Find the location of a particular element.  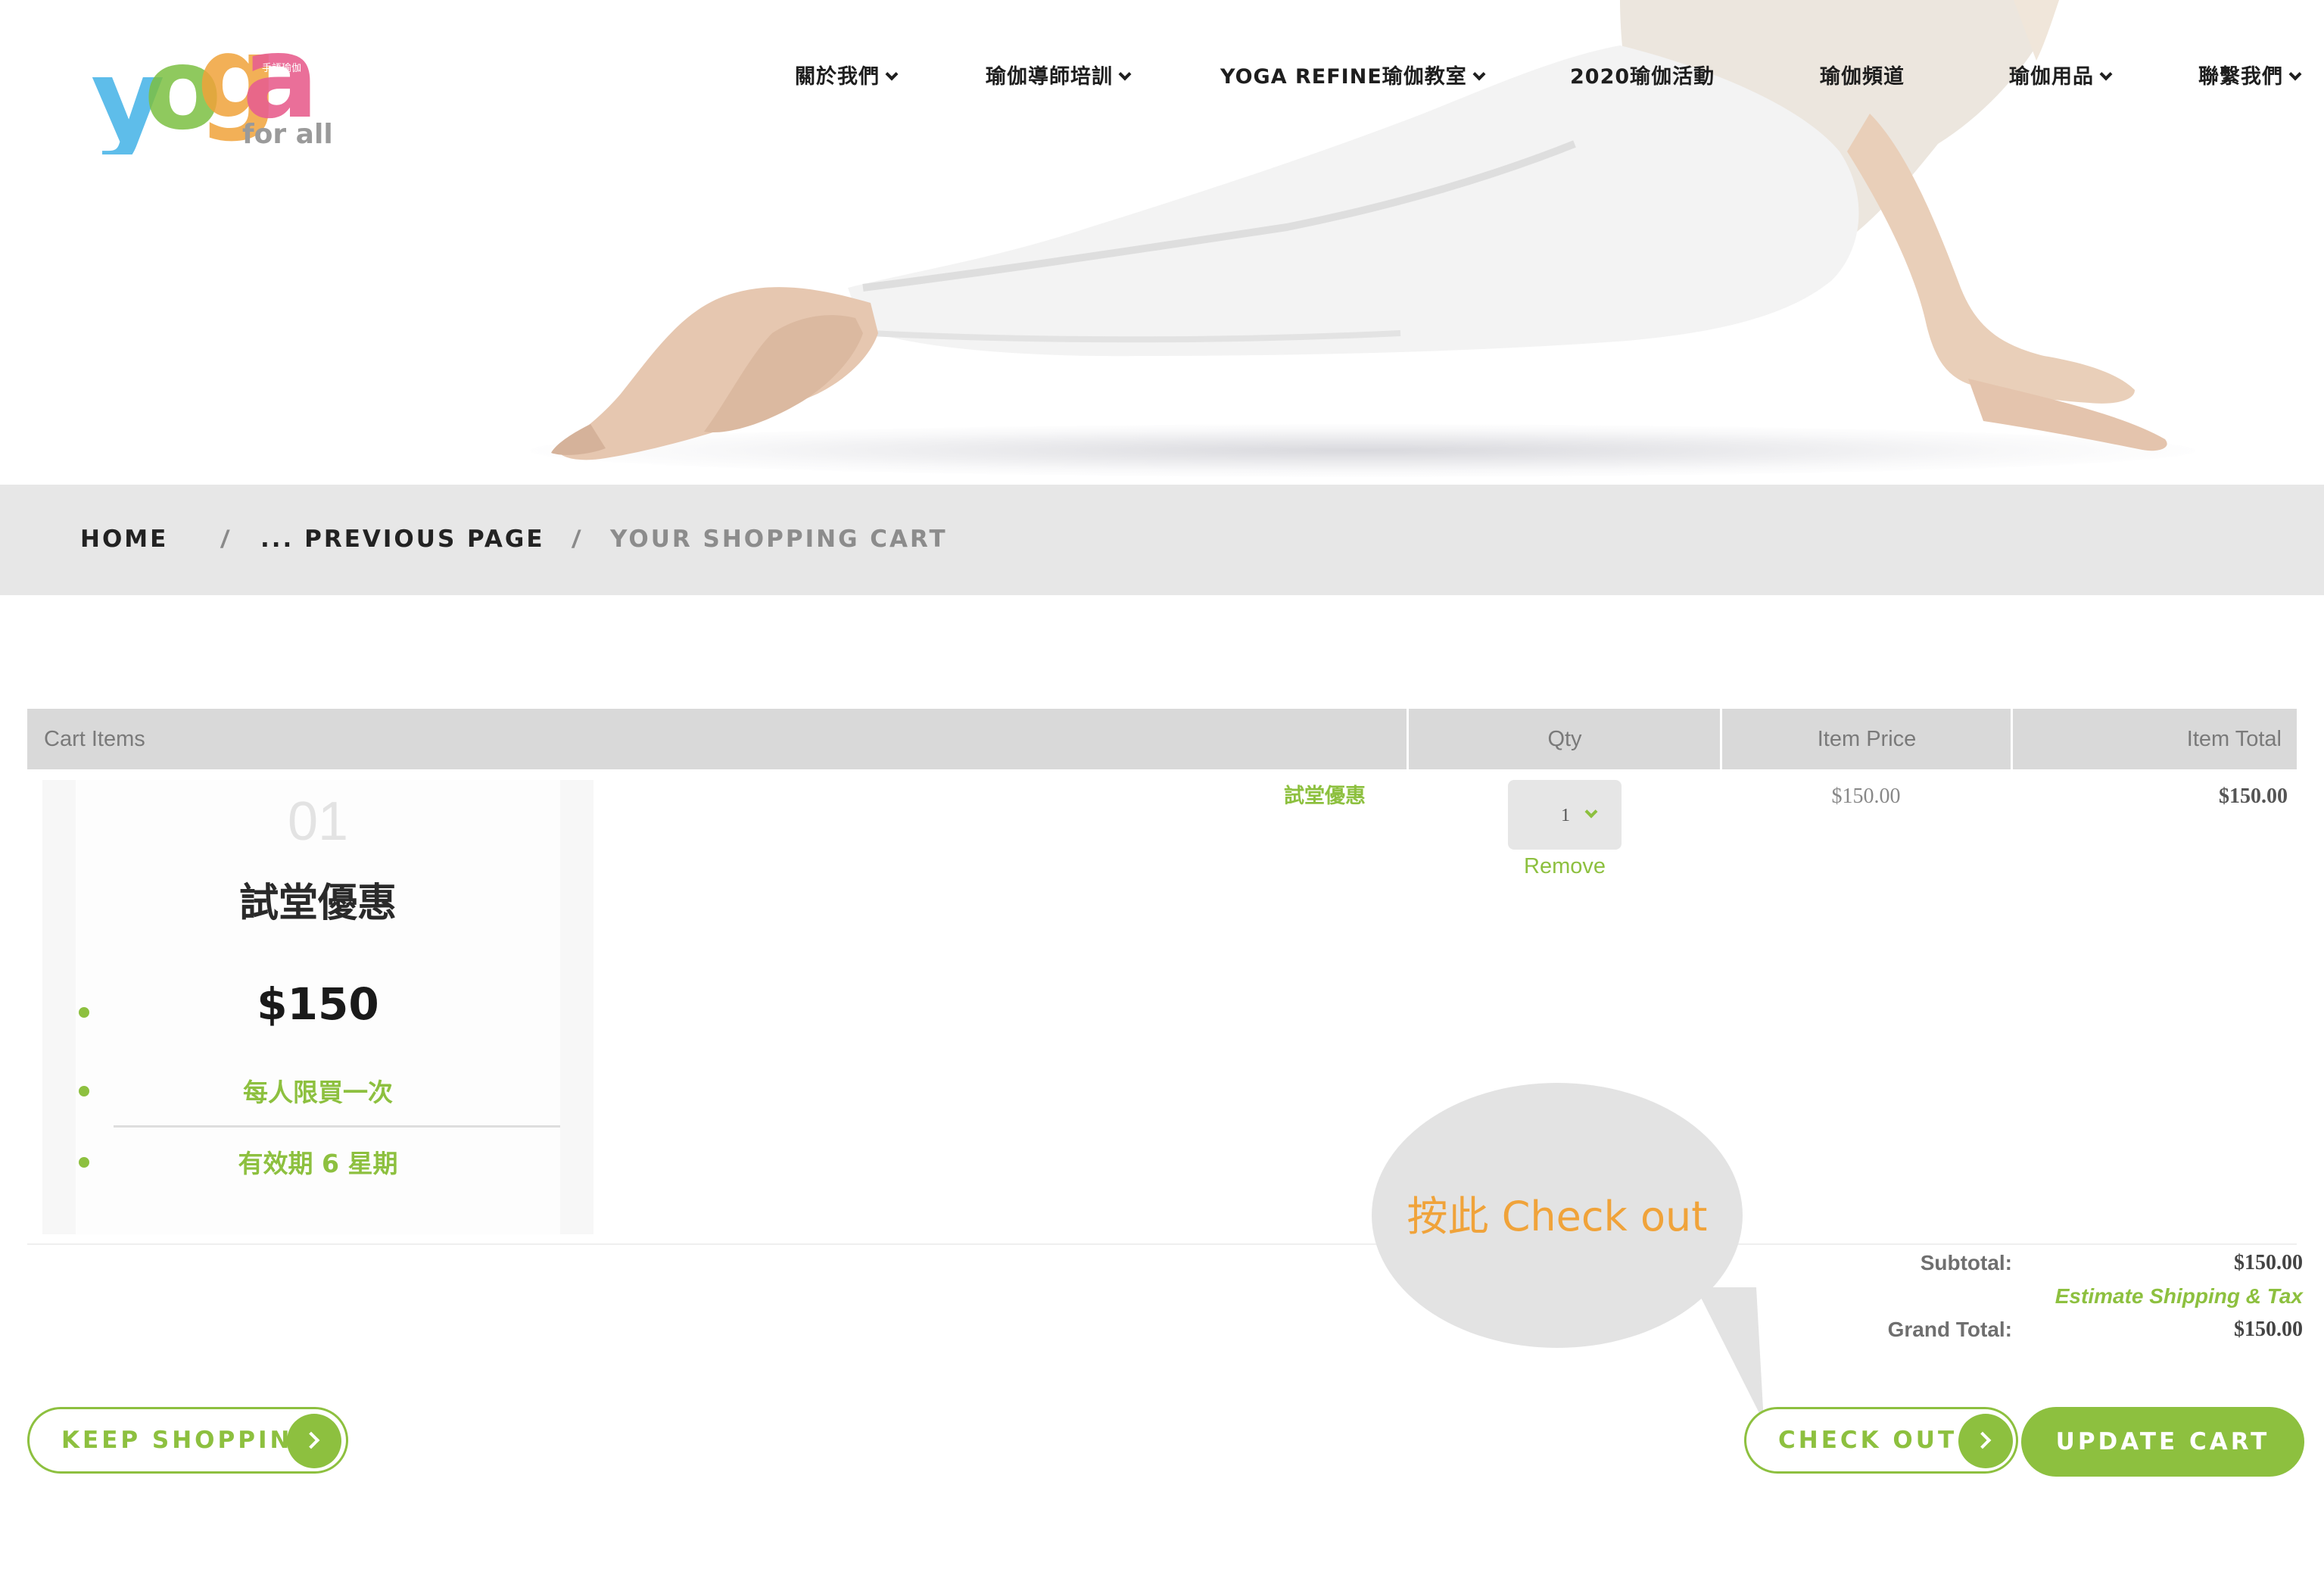

keep-shopping-label: KEEP SHOPPING is located at coordinates (188, 1440).